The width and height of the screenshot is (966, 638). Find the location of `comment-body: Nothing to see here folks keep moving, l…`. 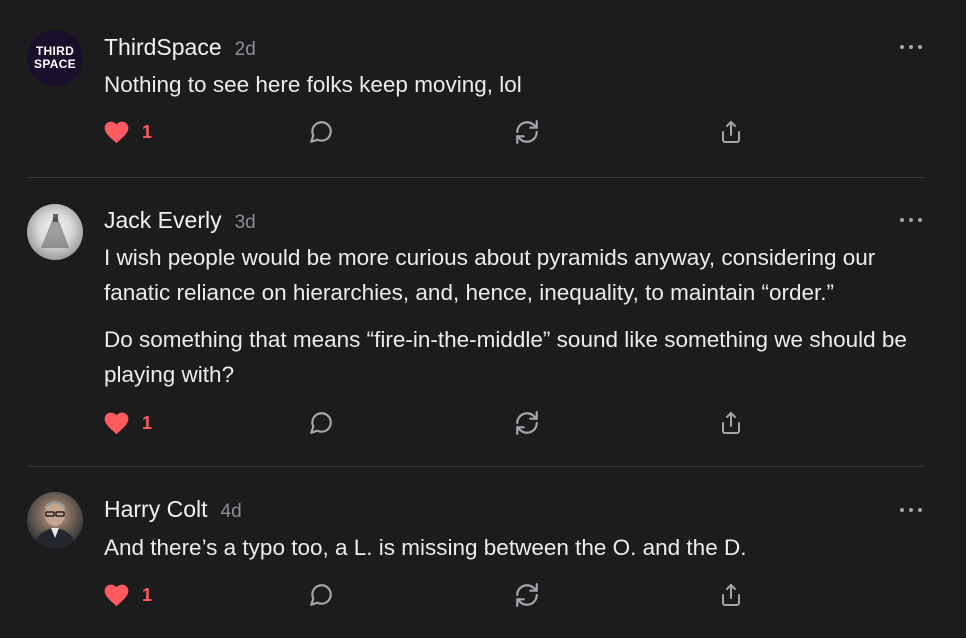

comment-body: Nothing to see here folks keep moving, l… is located at coordinates (519, 84).